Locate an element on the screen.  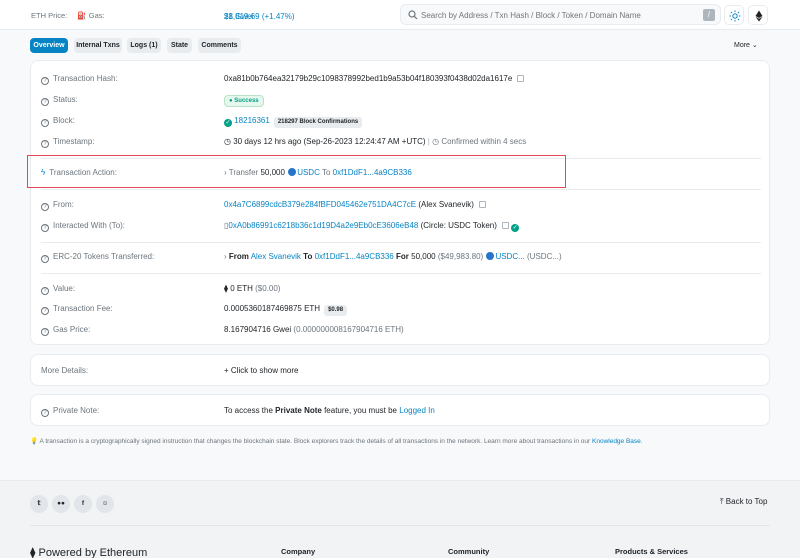
theme-toggle-button is located at coordinates (734, 15).